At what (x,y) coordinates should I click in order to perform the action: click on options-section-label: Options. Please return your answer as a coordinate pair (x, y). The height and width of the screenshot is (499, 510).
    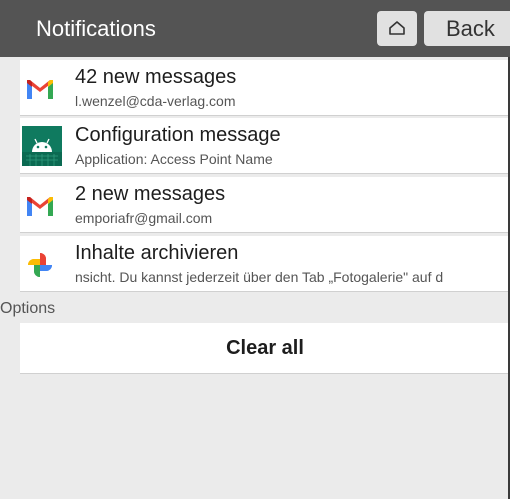
    Looking at the image, I should click on (28, 308).